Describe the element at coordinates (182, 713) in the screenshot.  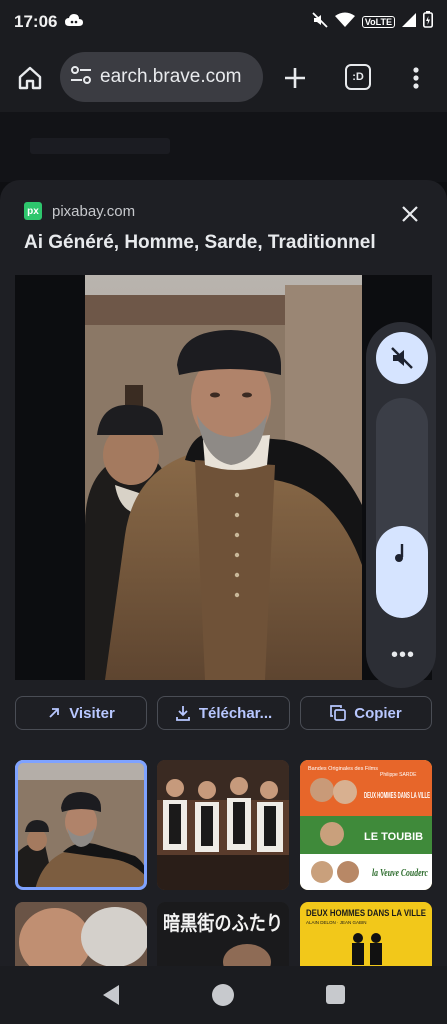
I see `download-icon` at that location.